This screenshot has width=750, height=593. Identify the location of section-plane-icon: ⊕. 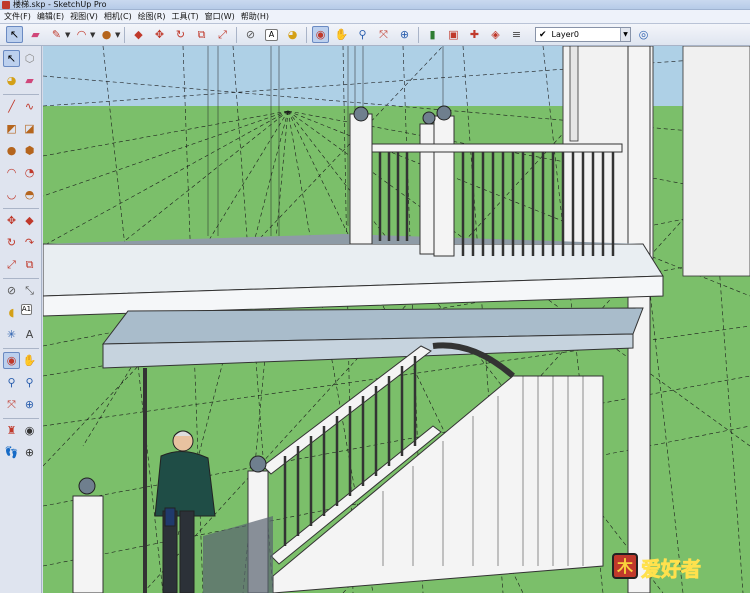
(29, 452).